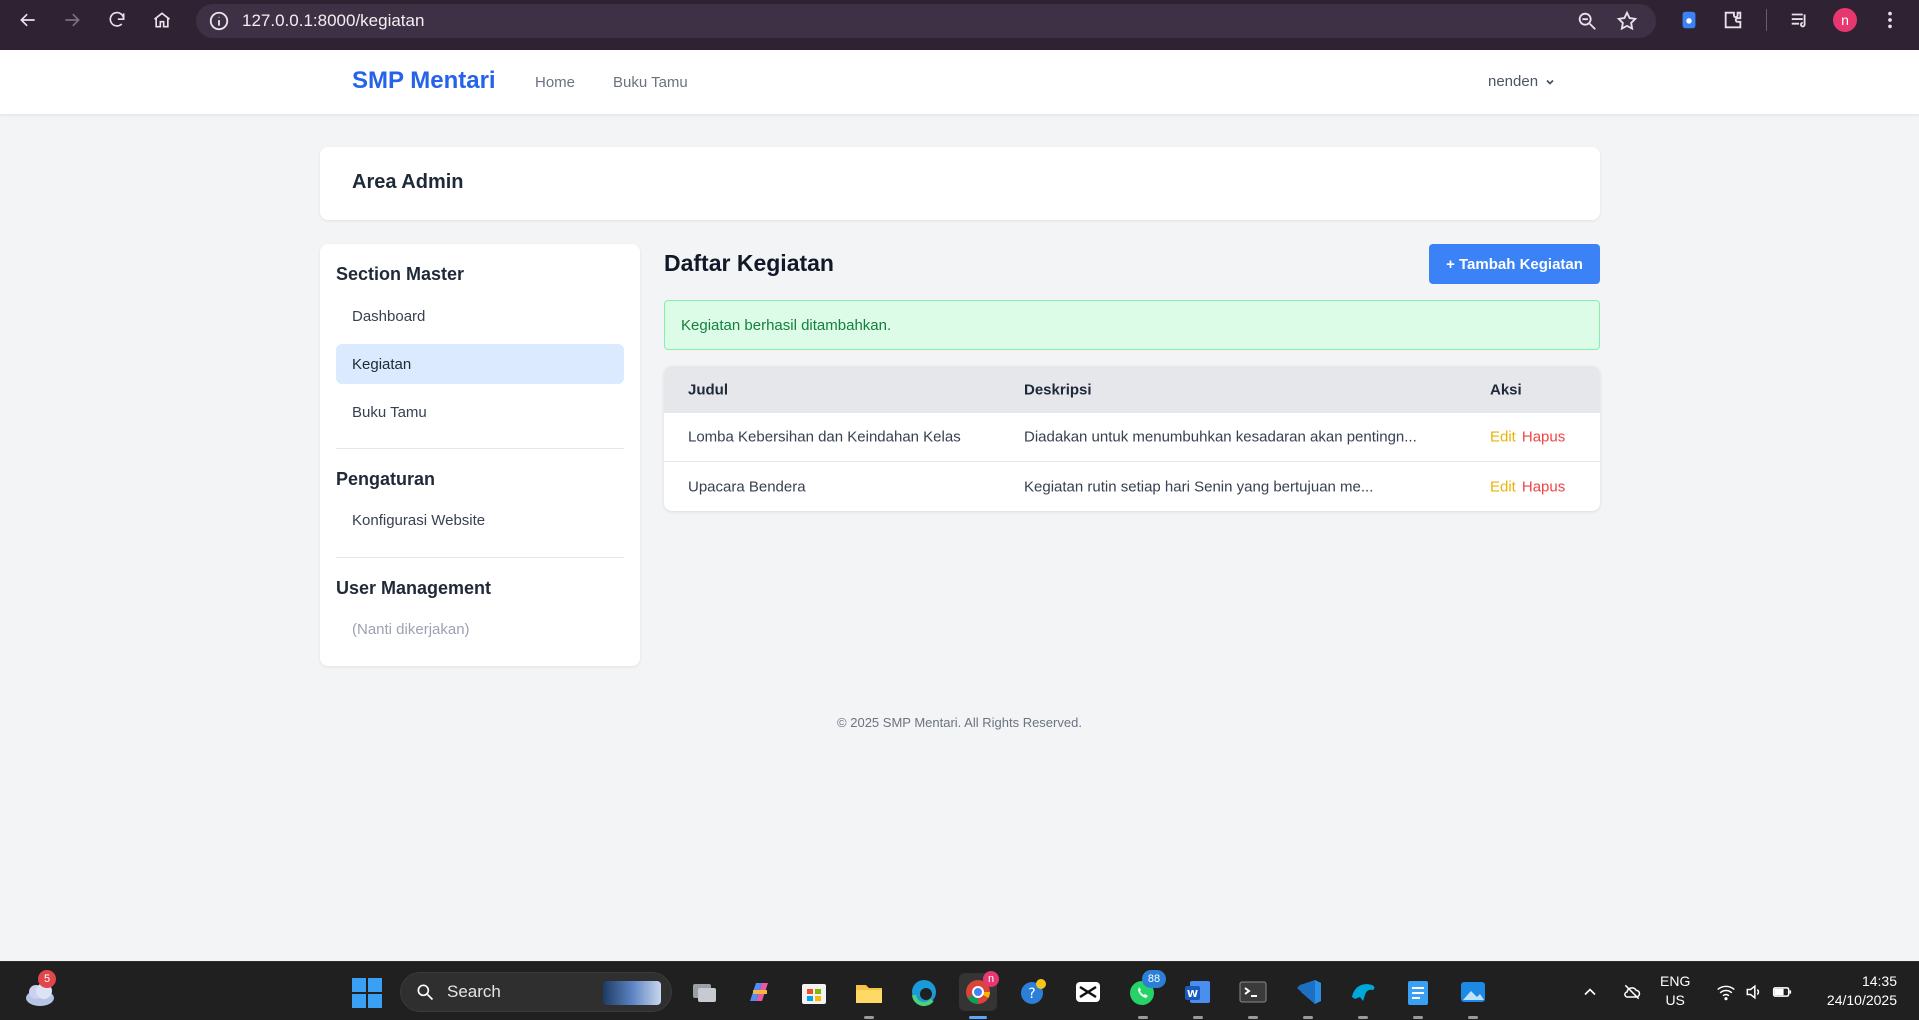 Image resolution: width=1919 pixels, height=1020 pixels. What do you see at coordinates (1632, 992) in the screenshot?
I see `cloud-offline-icon` at bounding box center [1632, 992].